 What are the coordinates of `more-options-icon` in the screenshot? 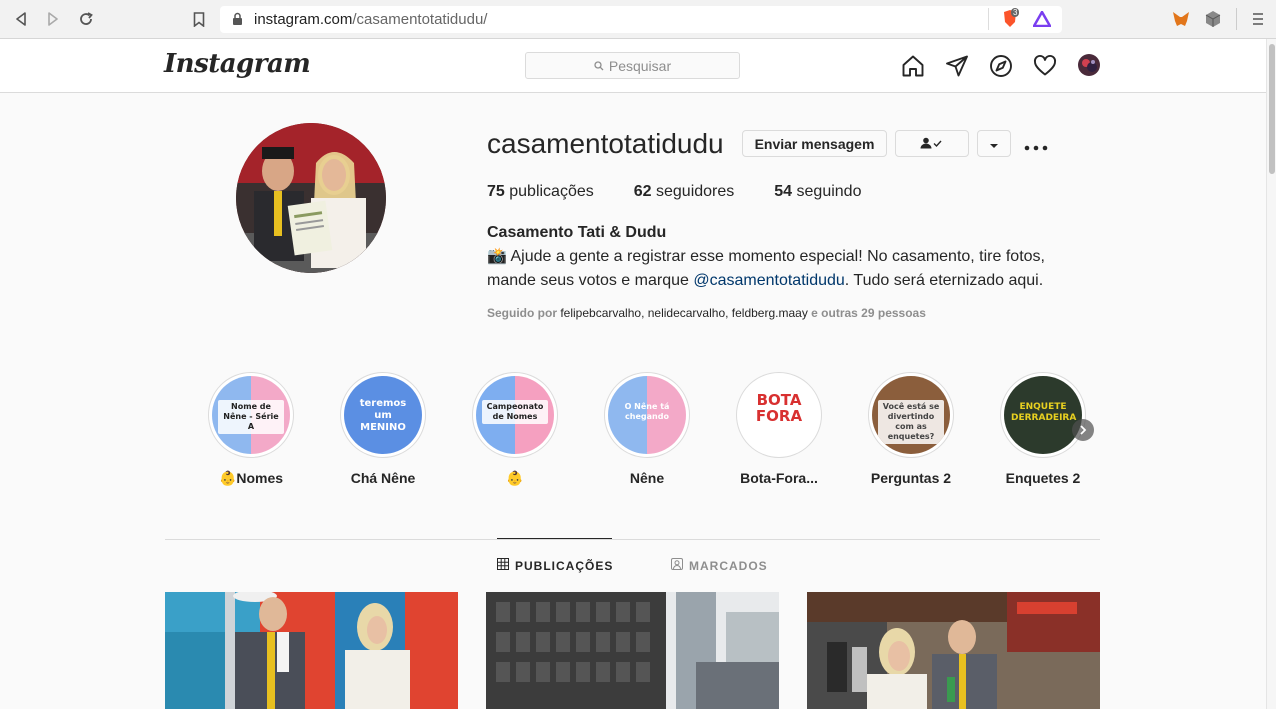 It's located at (1036, 148).